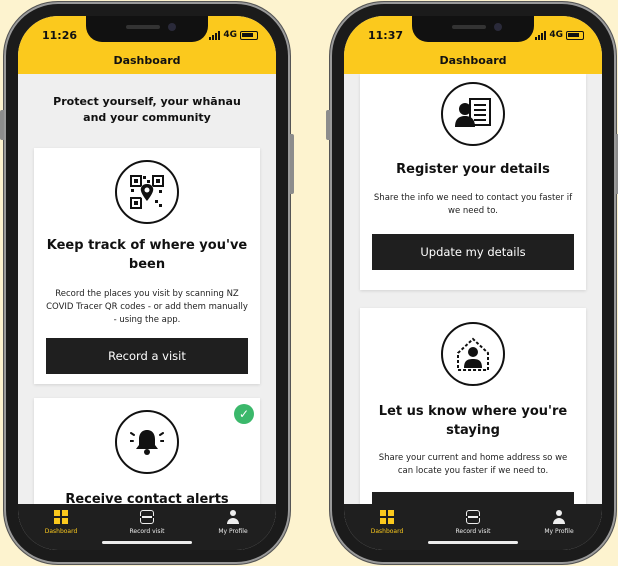 The width and height of the screenshot is (618, 566). Describe the element at coordinates (473, 421) in the screenshot. I see `card-title: Let us know where you're staying` at that location.